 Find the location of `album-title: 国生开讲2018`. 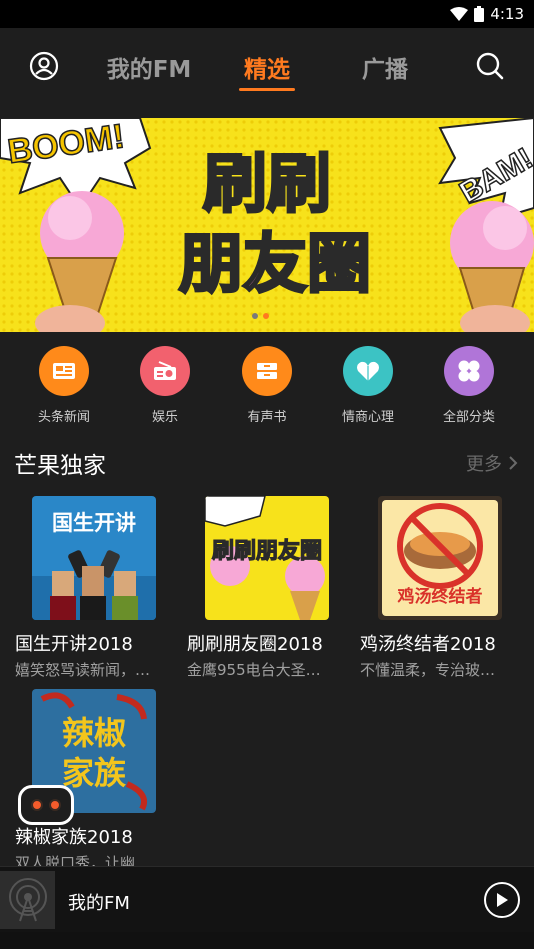

album-title: 国生开讲2018 is located at coordinates (74, 644).